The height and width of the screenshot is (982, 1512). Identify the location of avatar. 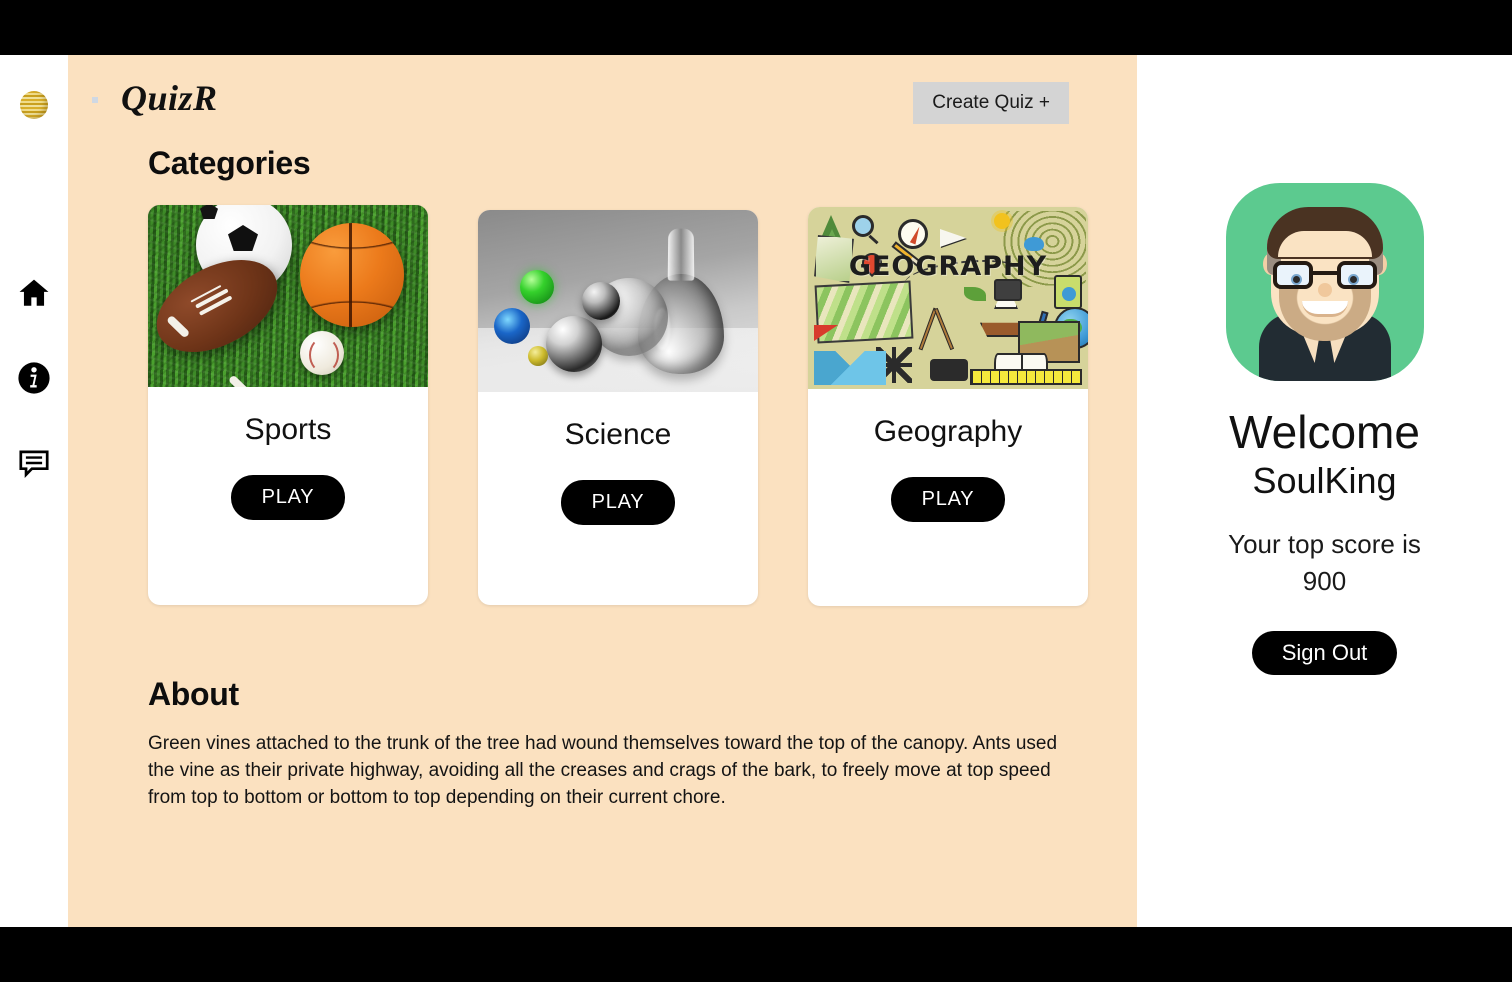
(1324, 282).